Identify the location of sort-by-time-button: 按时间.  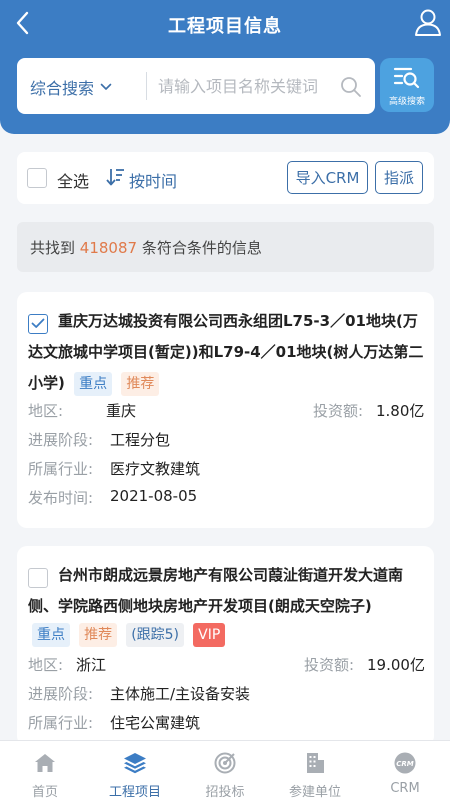
(153, 180).